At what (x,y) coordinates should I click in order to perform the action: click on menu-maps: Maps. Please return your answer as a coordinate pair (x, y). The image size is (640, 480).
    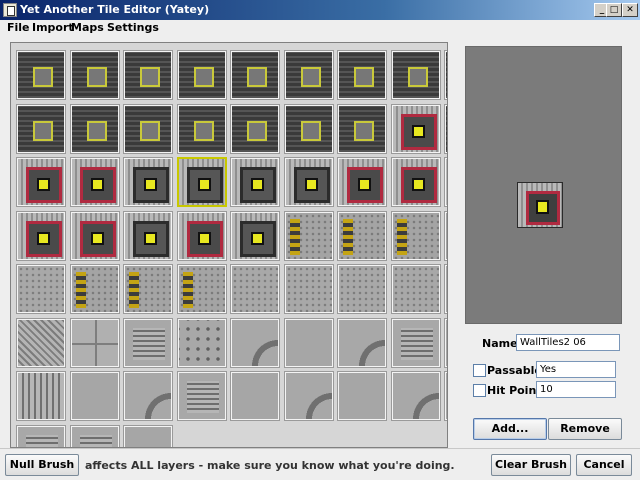
    Looking at the image, I should click on (87, 27).